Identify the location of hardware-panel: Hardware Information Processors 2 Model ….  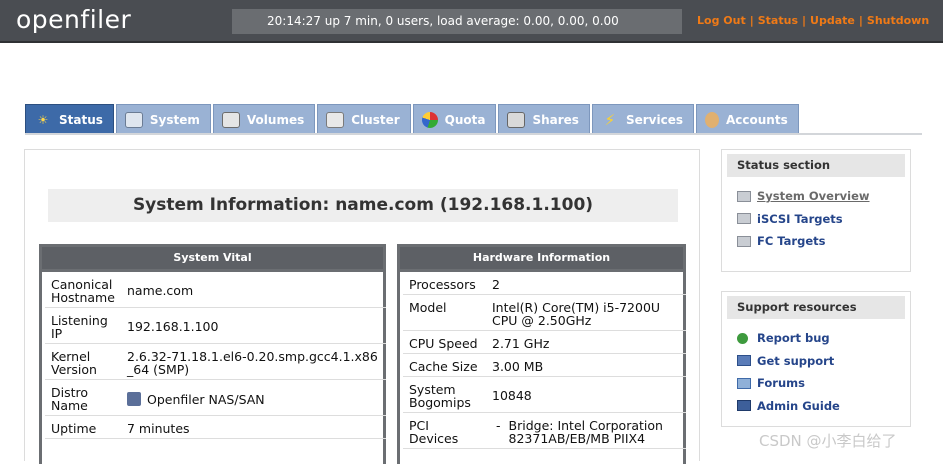
(541, 354).